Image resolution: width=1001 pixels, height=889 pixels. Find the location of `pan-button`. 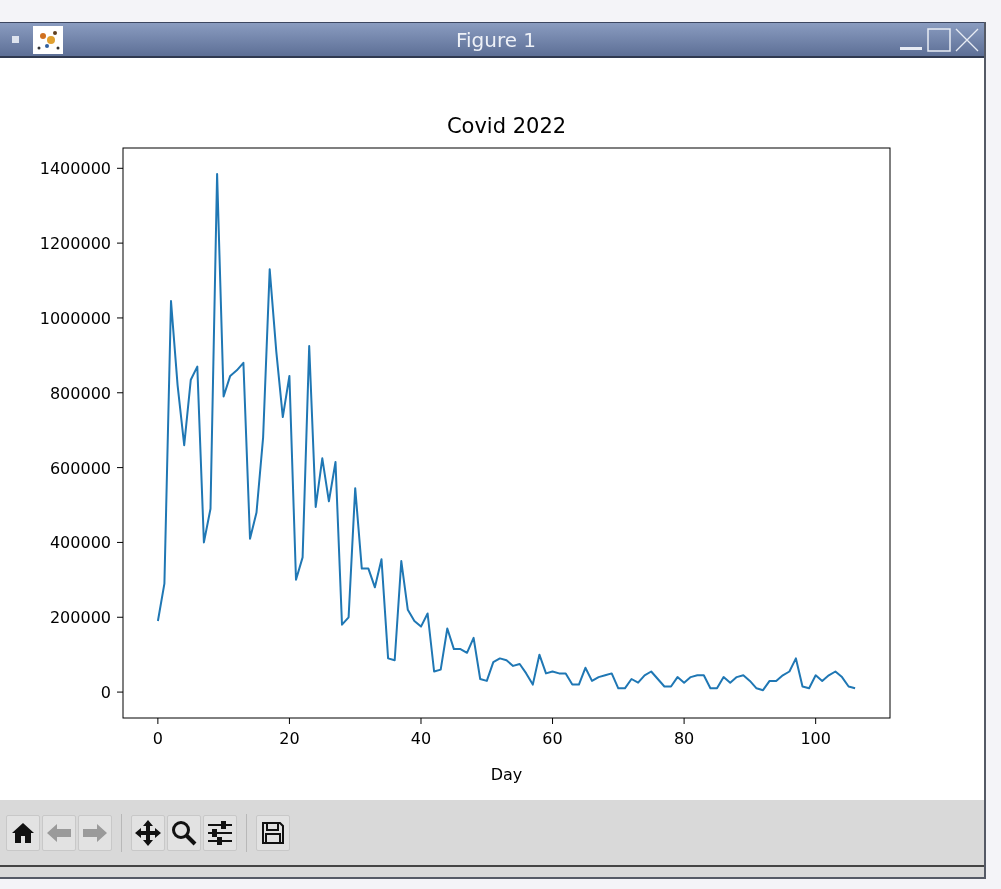

pan-button is located at coordinates (148, 832).